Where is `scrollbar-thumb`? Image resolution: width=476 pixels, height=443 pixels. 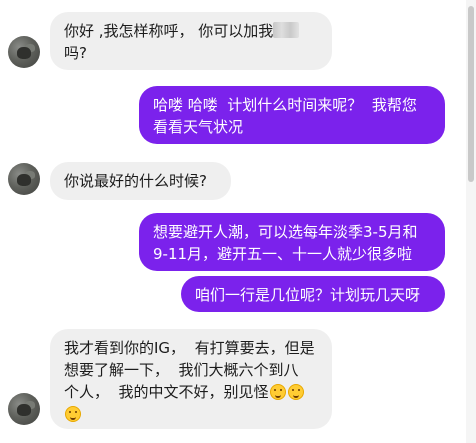
scrollbar-thumb is located at coordinates (471, 94).